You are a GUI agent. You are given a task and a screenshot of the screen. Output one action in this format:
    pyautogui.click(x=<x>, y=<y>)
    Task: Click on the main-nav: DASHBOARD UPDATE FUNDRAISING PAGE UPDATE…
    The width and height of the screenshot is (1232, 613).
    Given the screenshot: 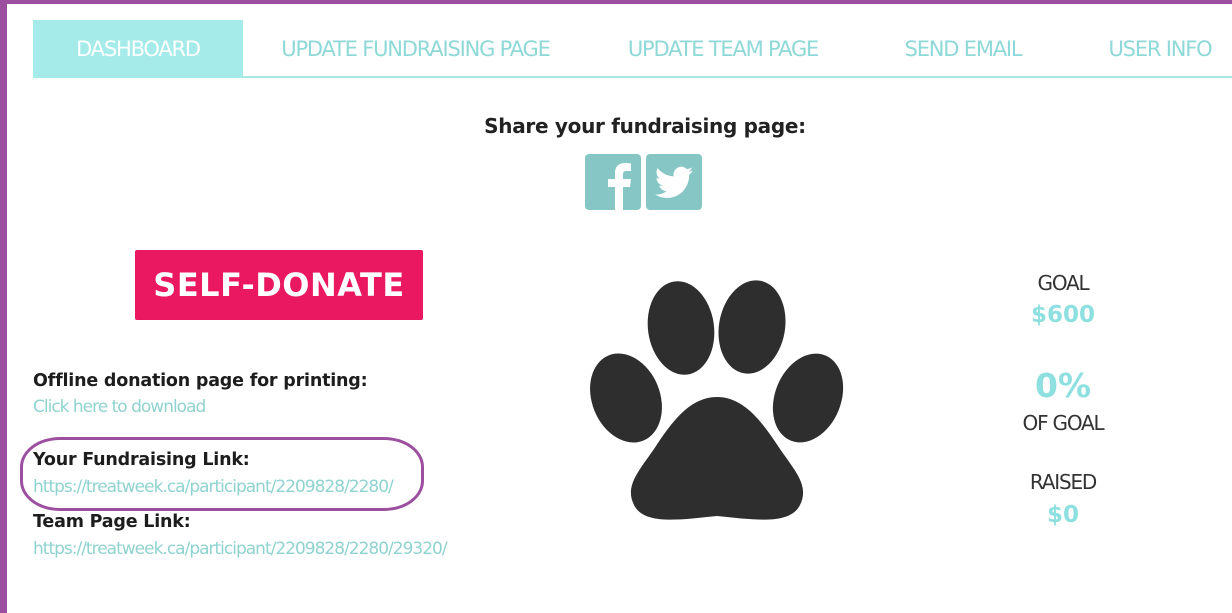 What is the action you would take?
    pyautogui.click(x=632, y=49)
    